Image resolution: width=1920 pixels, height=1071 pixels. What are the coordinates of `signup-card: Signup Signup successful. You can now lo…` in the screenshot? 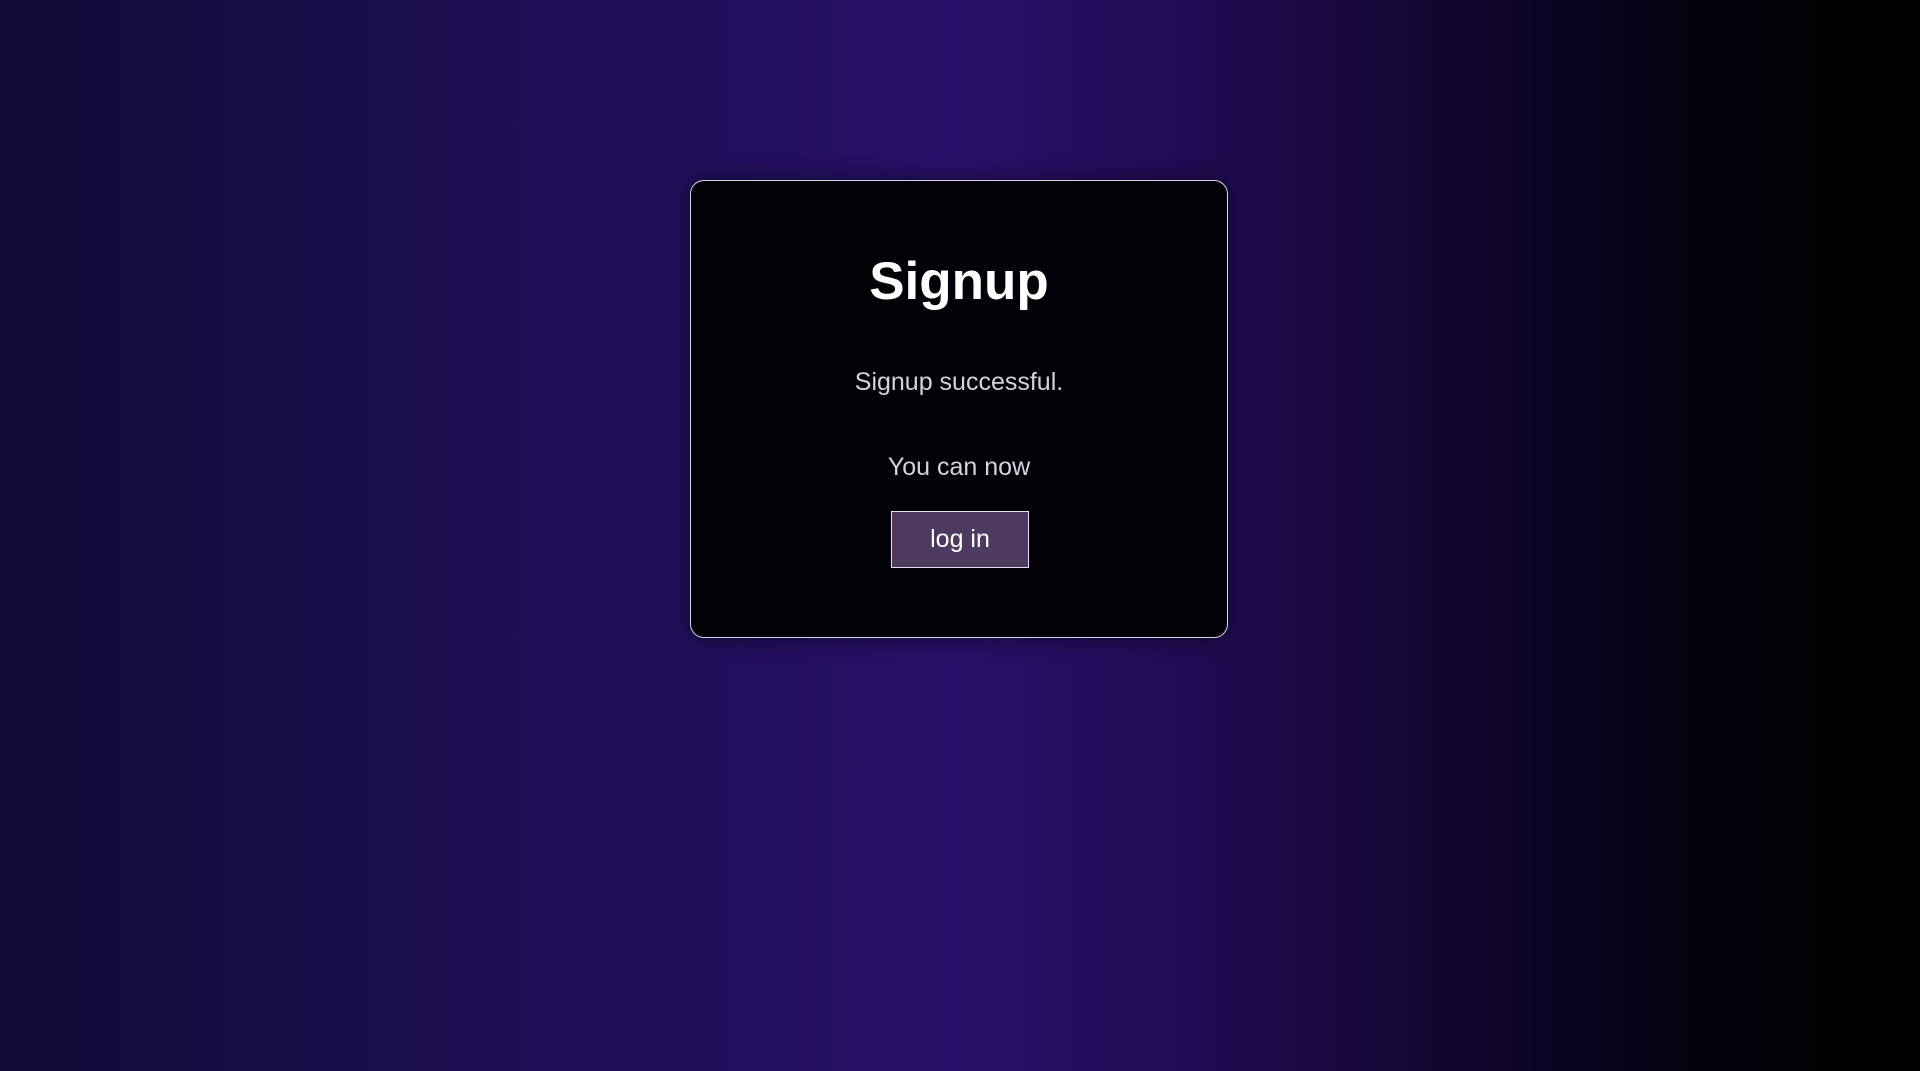 It's located at (959, 409).